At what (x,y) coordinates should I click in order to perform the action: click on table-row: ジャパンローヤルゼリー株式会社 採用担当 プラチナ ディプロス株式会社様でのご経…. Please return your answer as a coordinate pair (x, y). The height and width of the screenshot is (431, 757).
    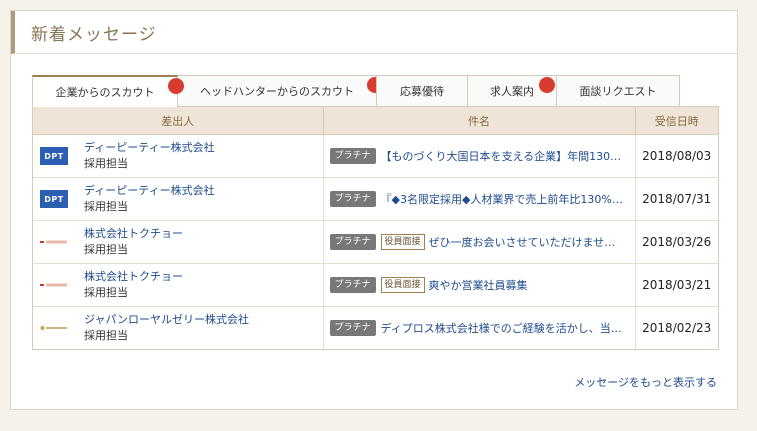
    Looking at the image, I should click on (375, 327).